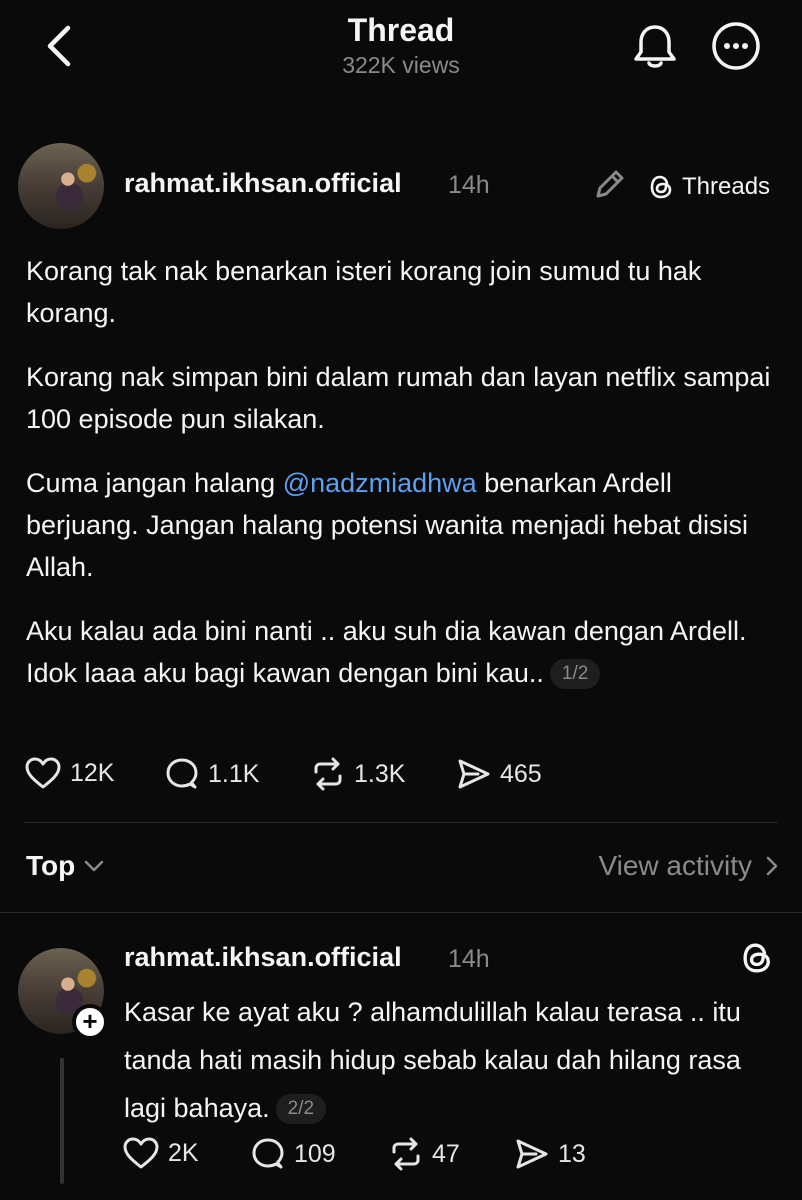 The height and width of the screenshot is (1200, 802). I want to click on bell-icon, so click(655, 46).